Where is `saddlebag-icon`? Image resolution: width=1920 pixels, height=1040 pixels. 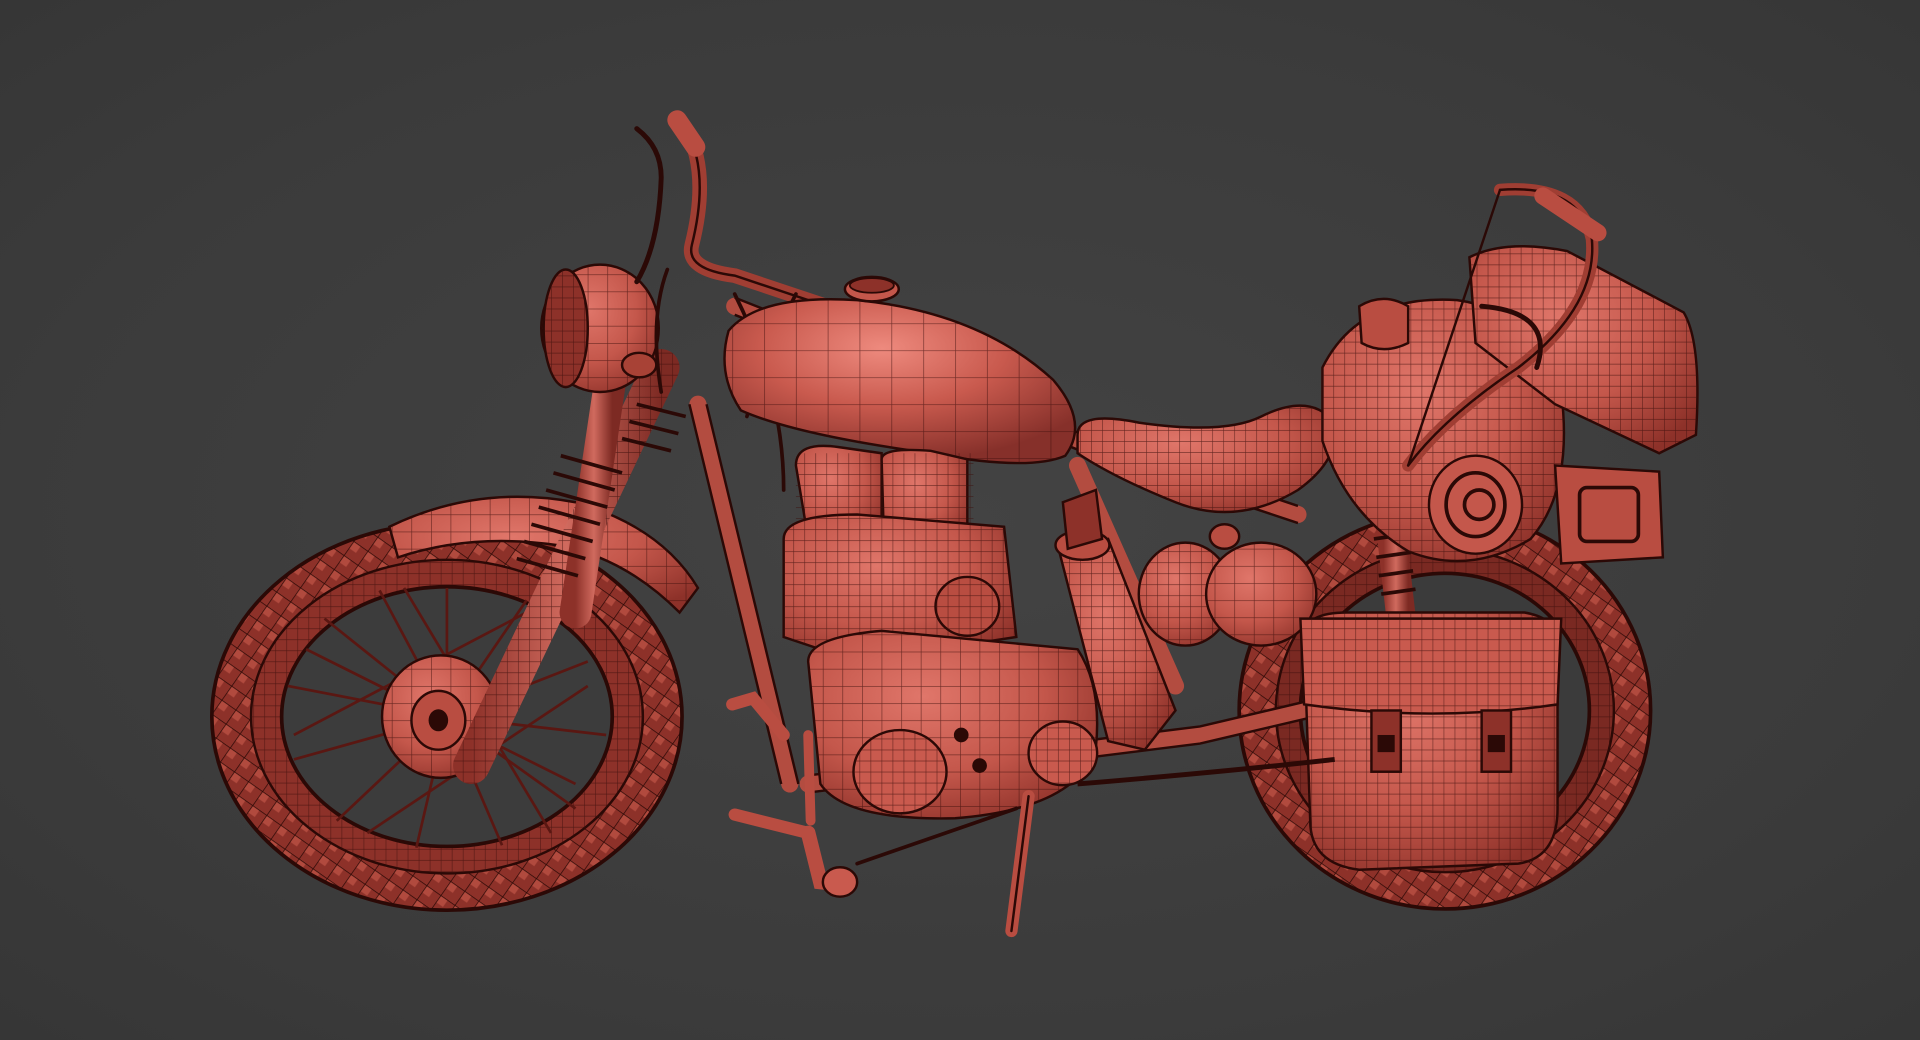 saddlebag-icon is located at coordinates (1431, 741).